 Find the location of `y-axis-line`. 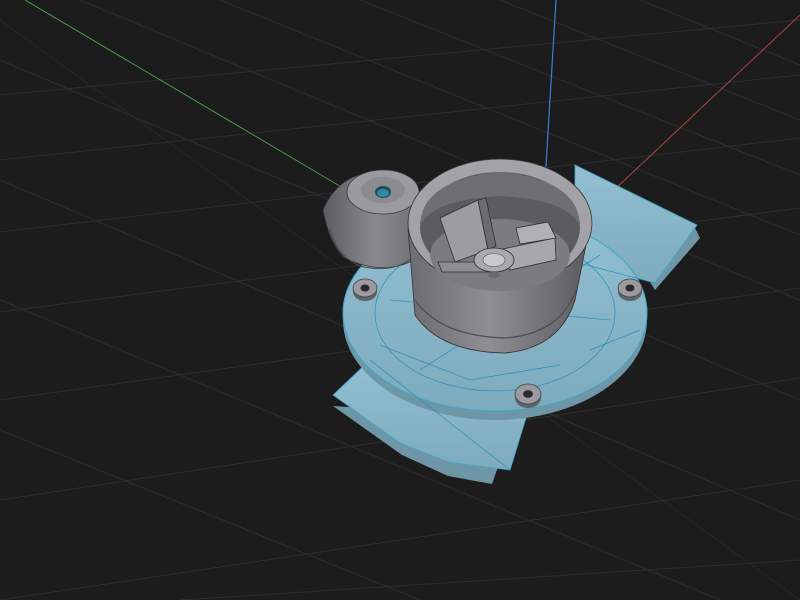

y-axis-line is located at coordinates (192, 99).